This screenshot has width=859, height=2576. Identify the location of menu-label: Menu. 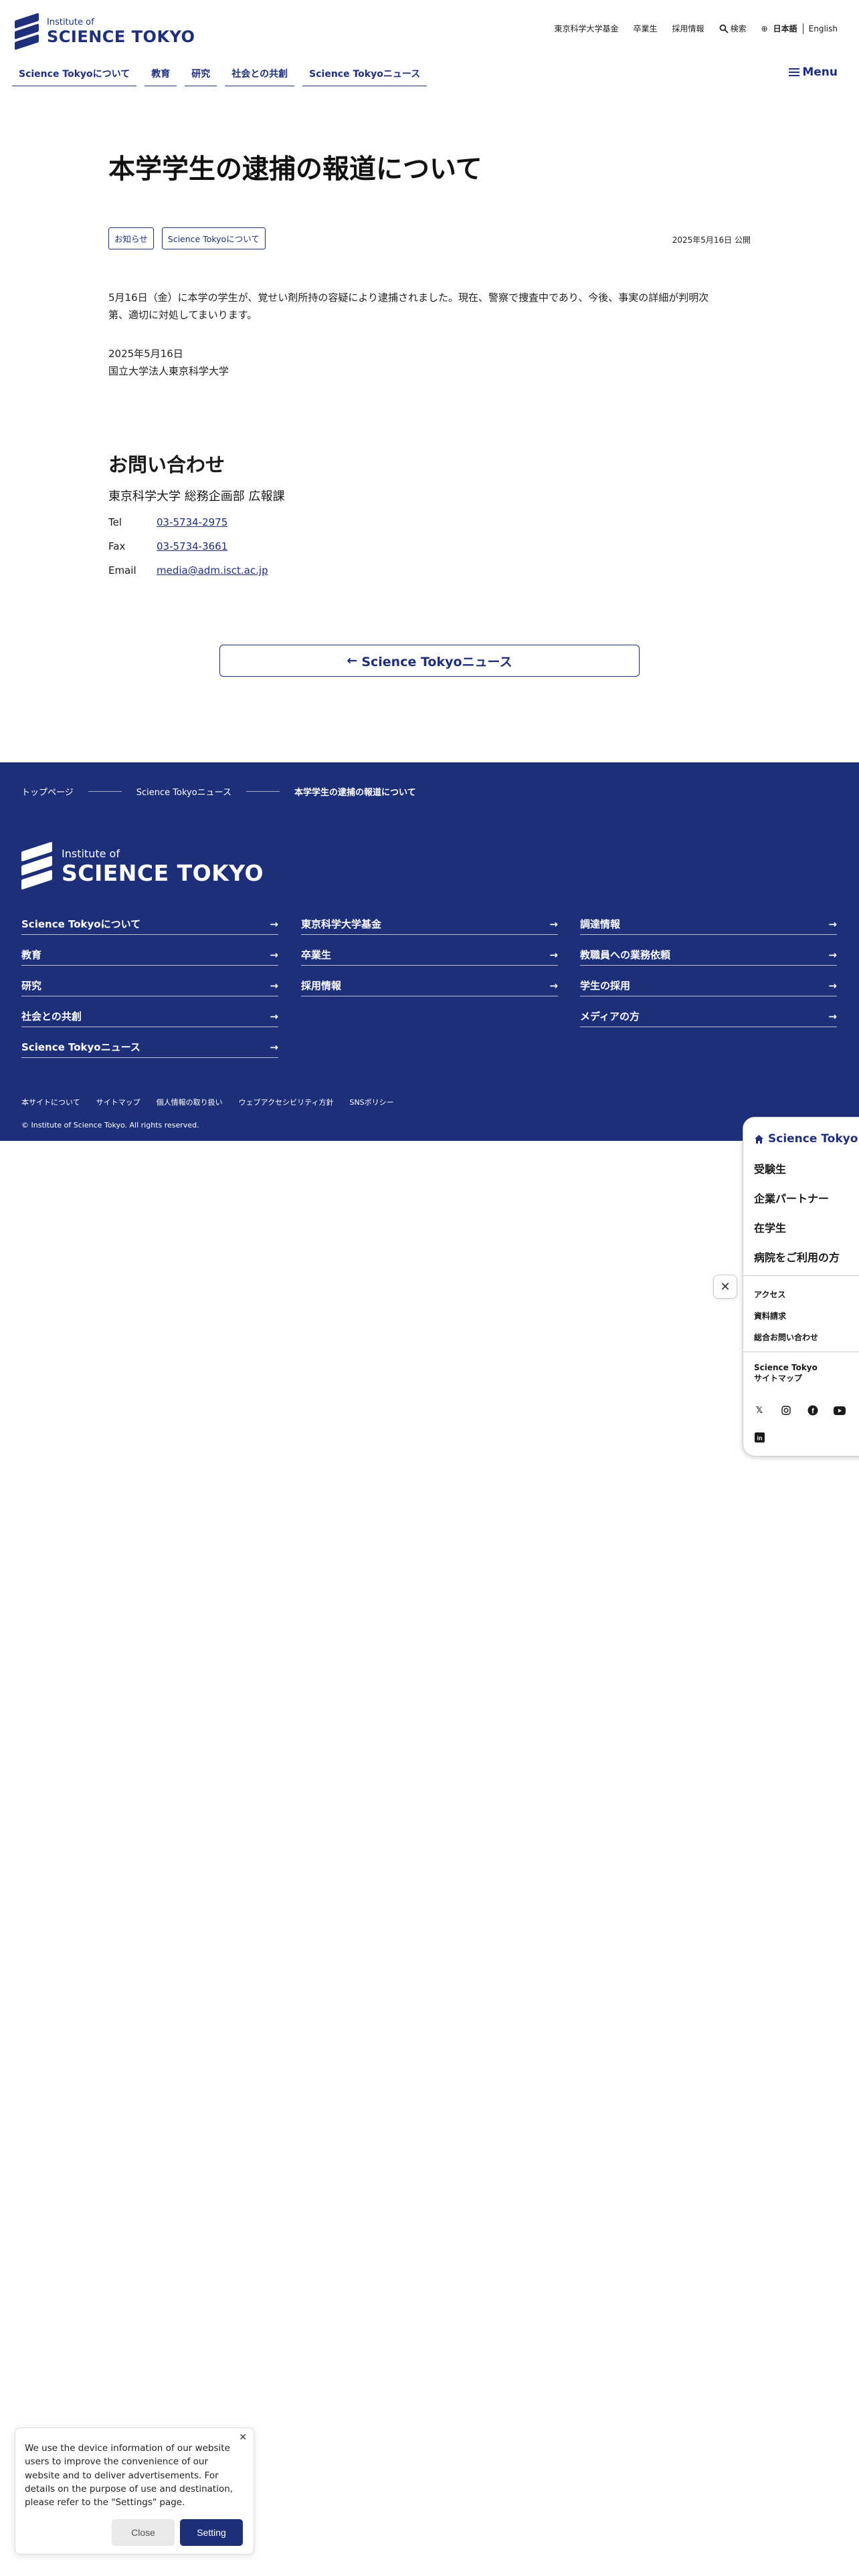
(820, 72).